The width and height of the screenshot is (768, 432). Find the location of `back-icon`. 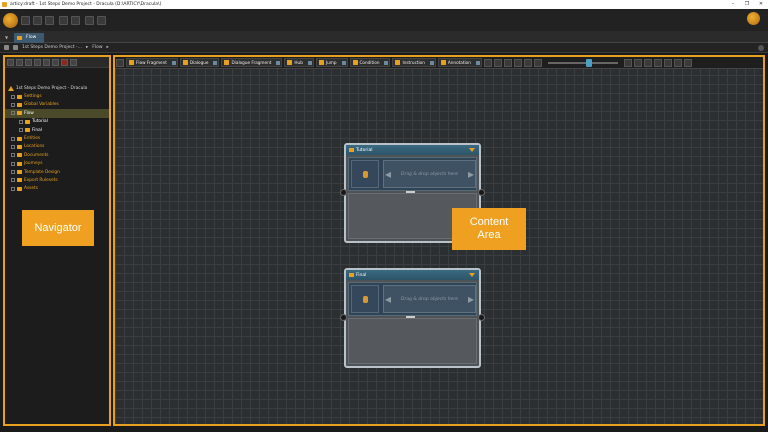

back-icon is located at coordinates (15, 47).